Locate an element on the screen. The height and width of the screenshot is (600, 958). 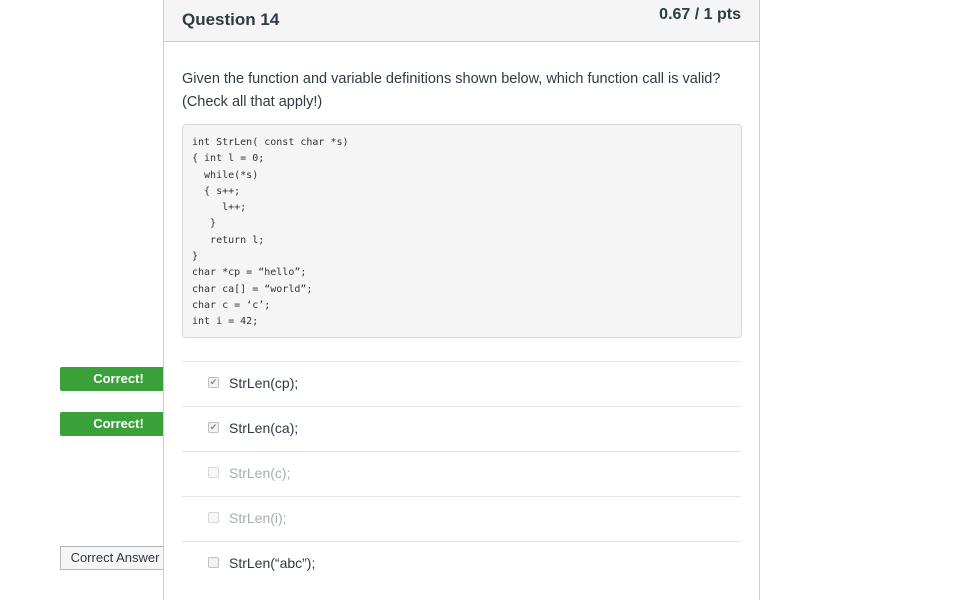
answer-label: StrLen(“abc”); is located at coordinates (272, 563).